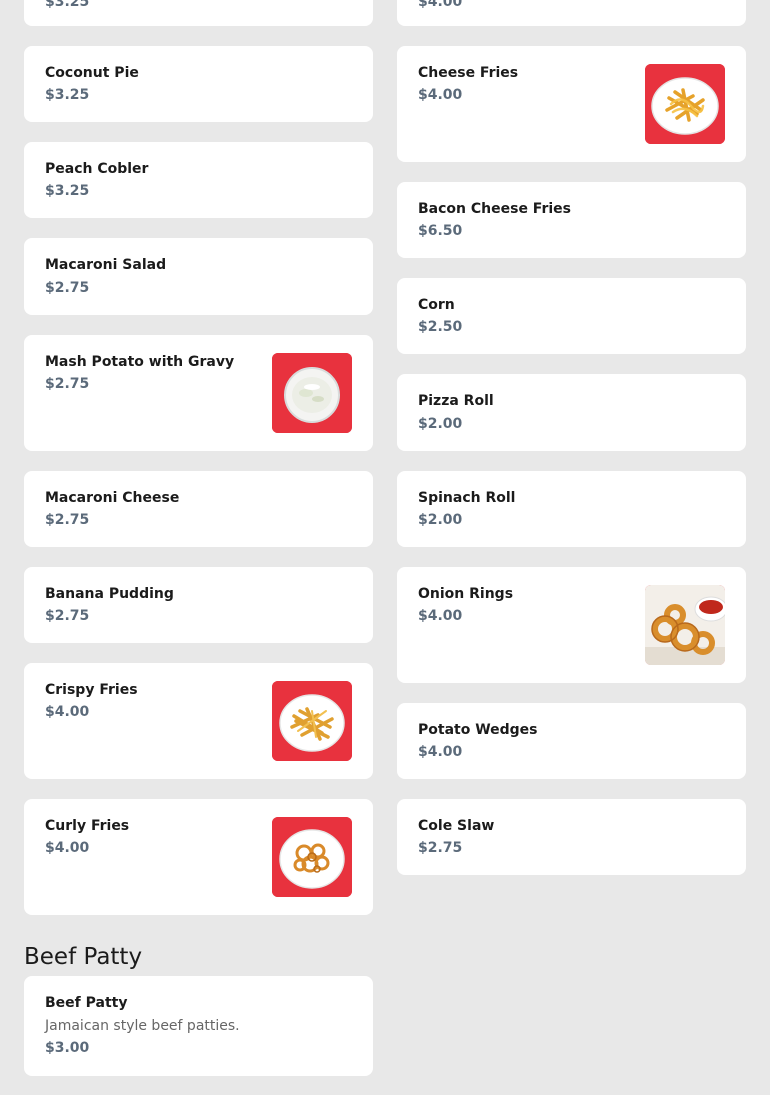  I want to click on menu-item-card: Coconut Pie $3.25, so click(198, 84).